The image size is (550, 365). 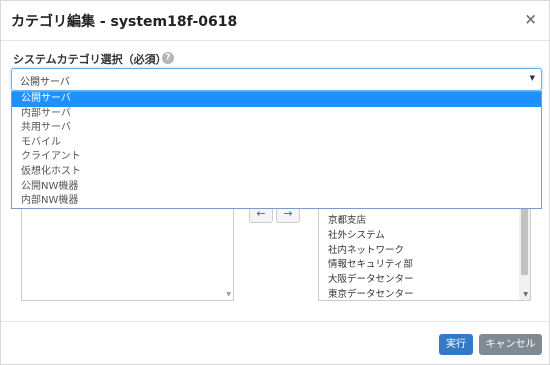 I want to click on dropdown-option: 内部NW機器, so click(x=276, y=201).